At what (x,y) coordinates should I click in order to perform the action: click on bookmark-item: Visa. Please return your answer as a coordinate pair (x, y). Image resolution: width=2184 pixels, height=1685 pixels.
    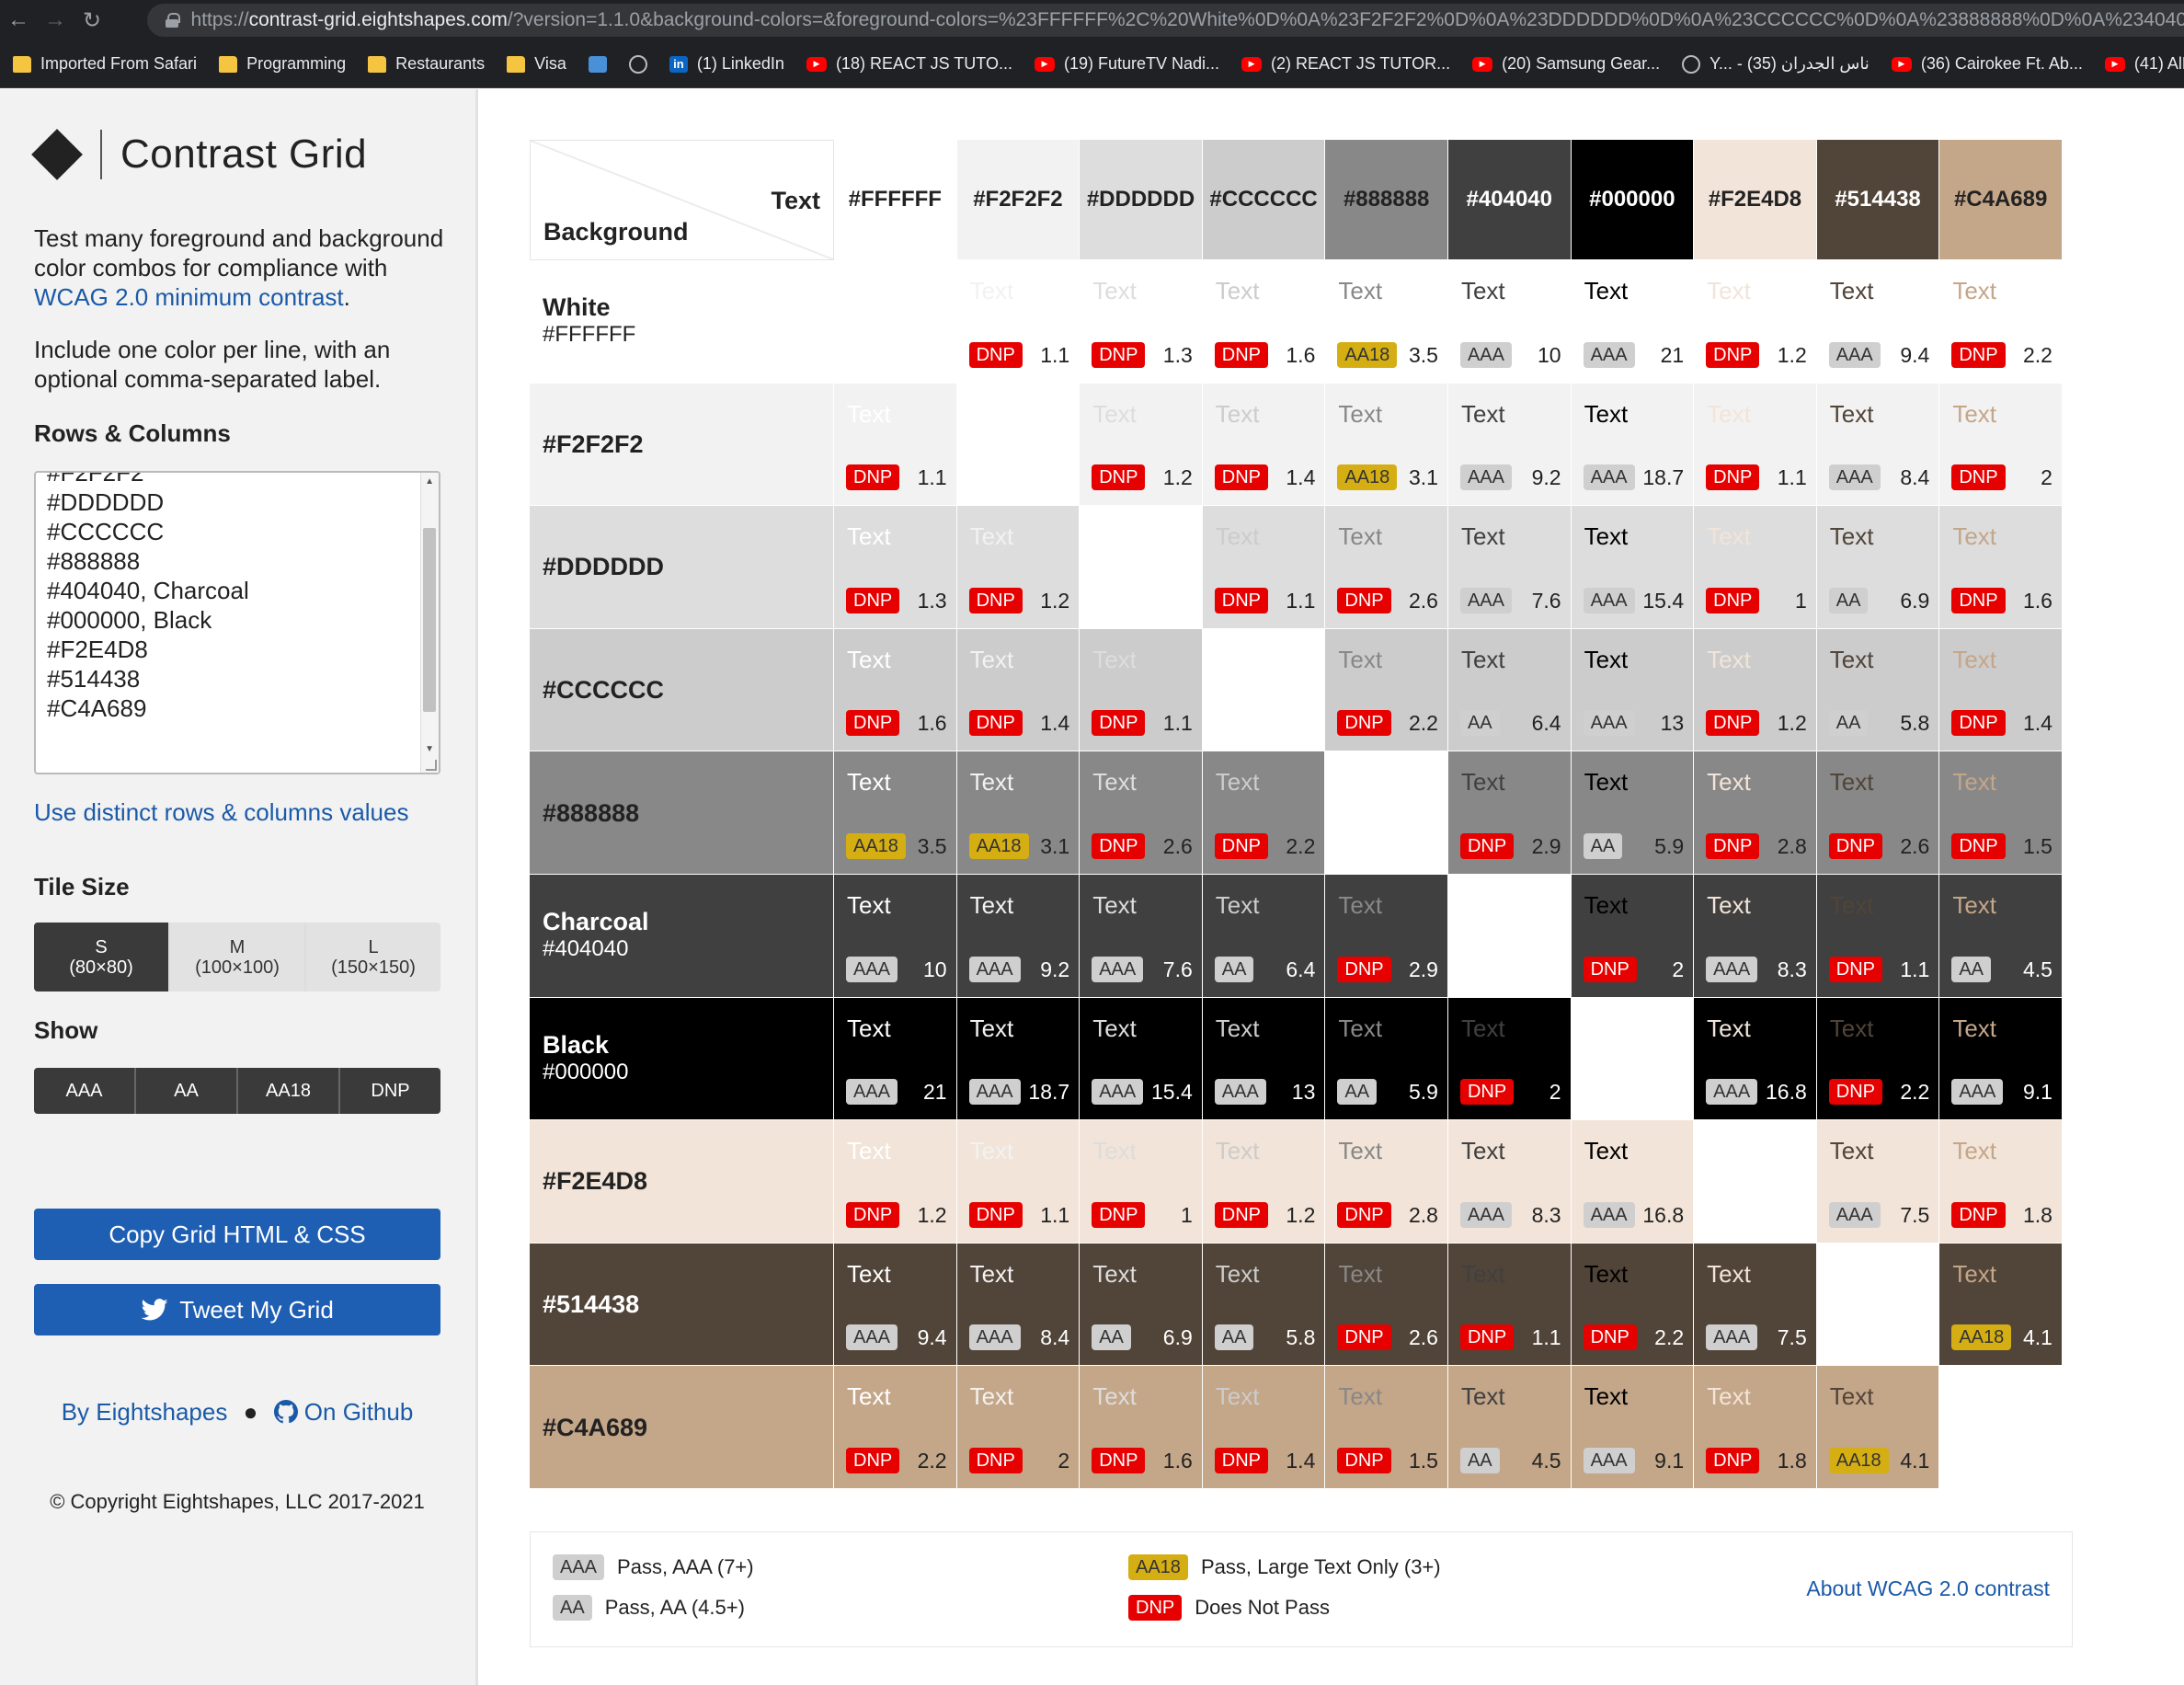
    Looking at the image, I should click on (536, 64).